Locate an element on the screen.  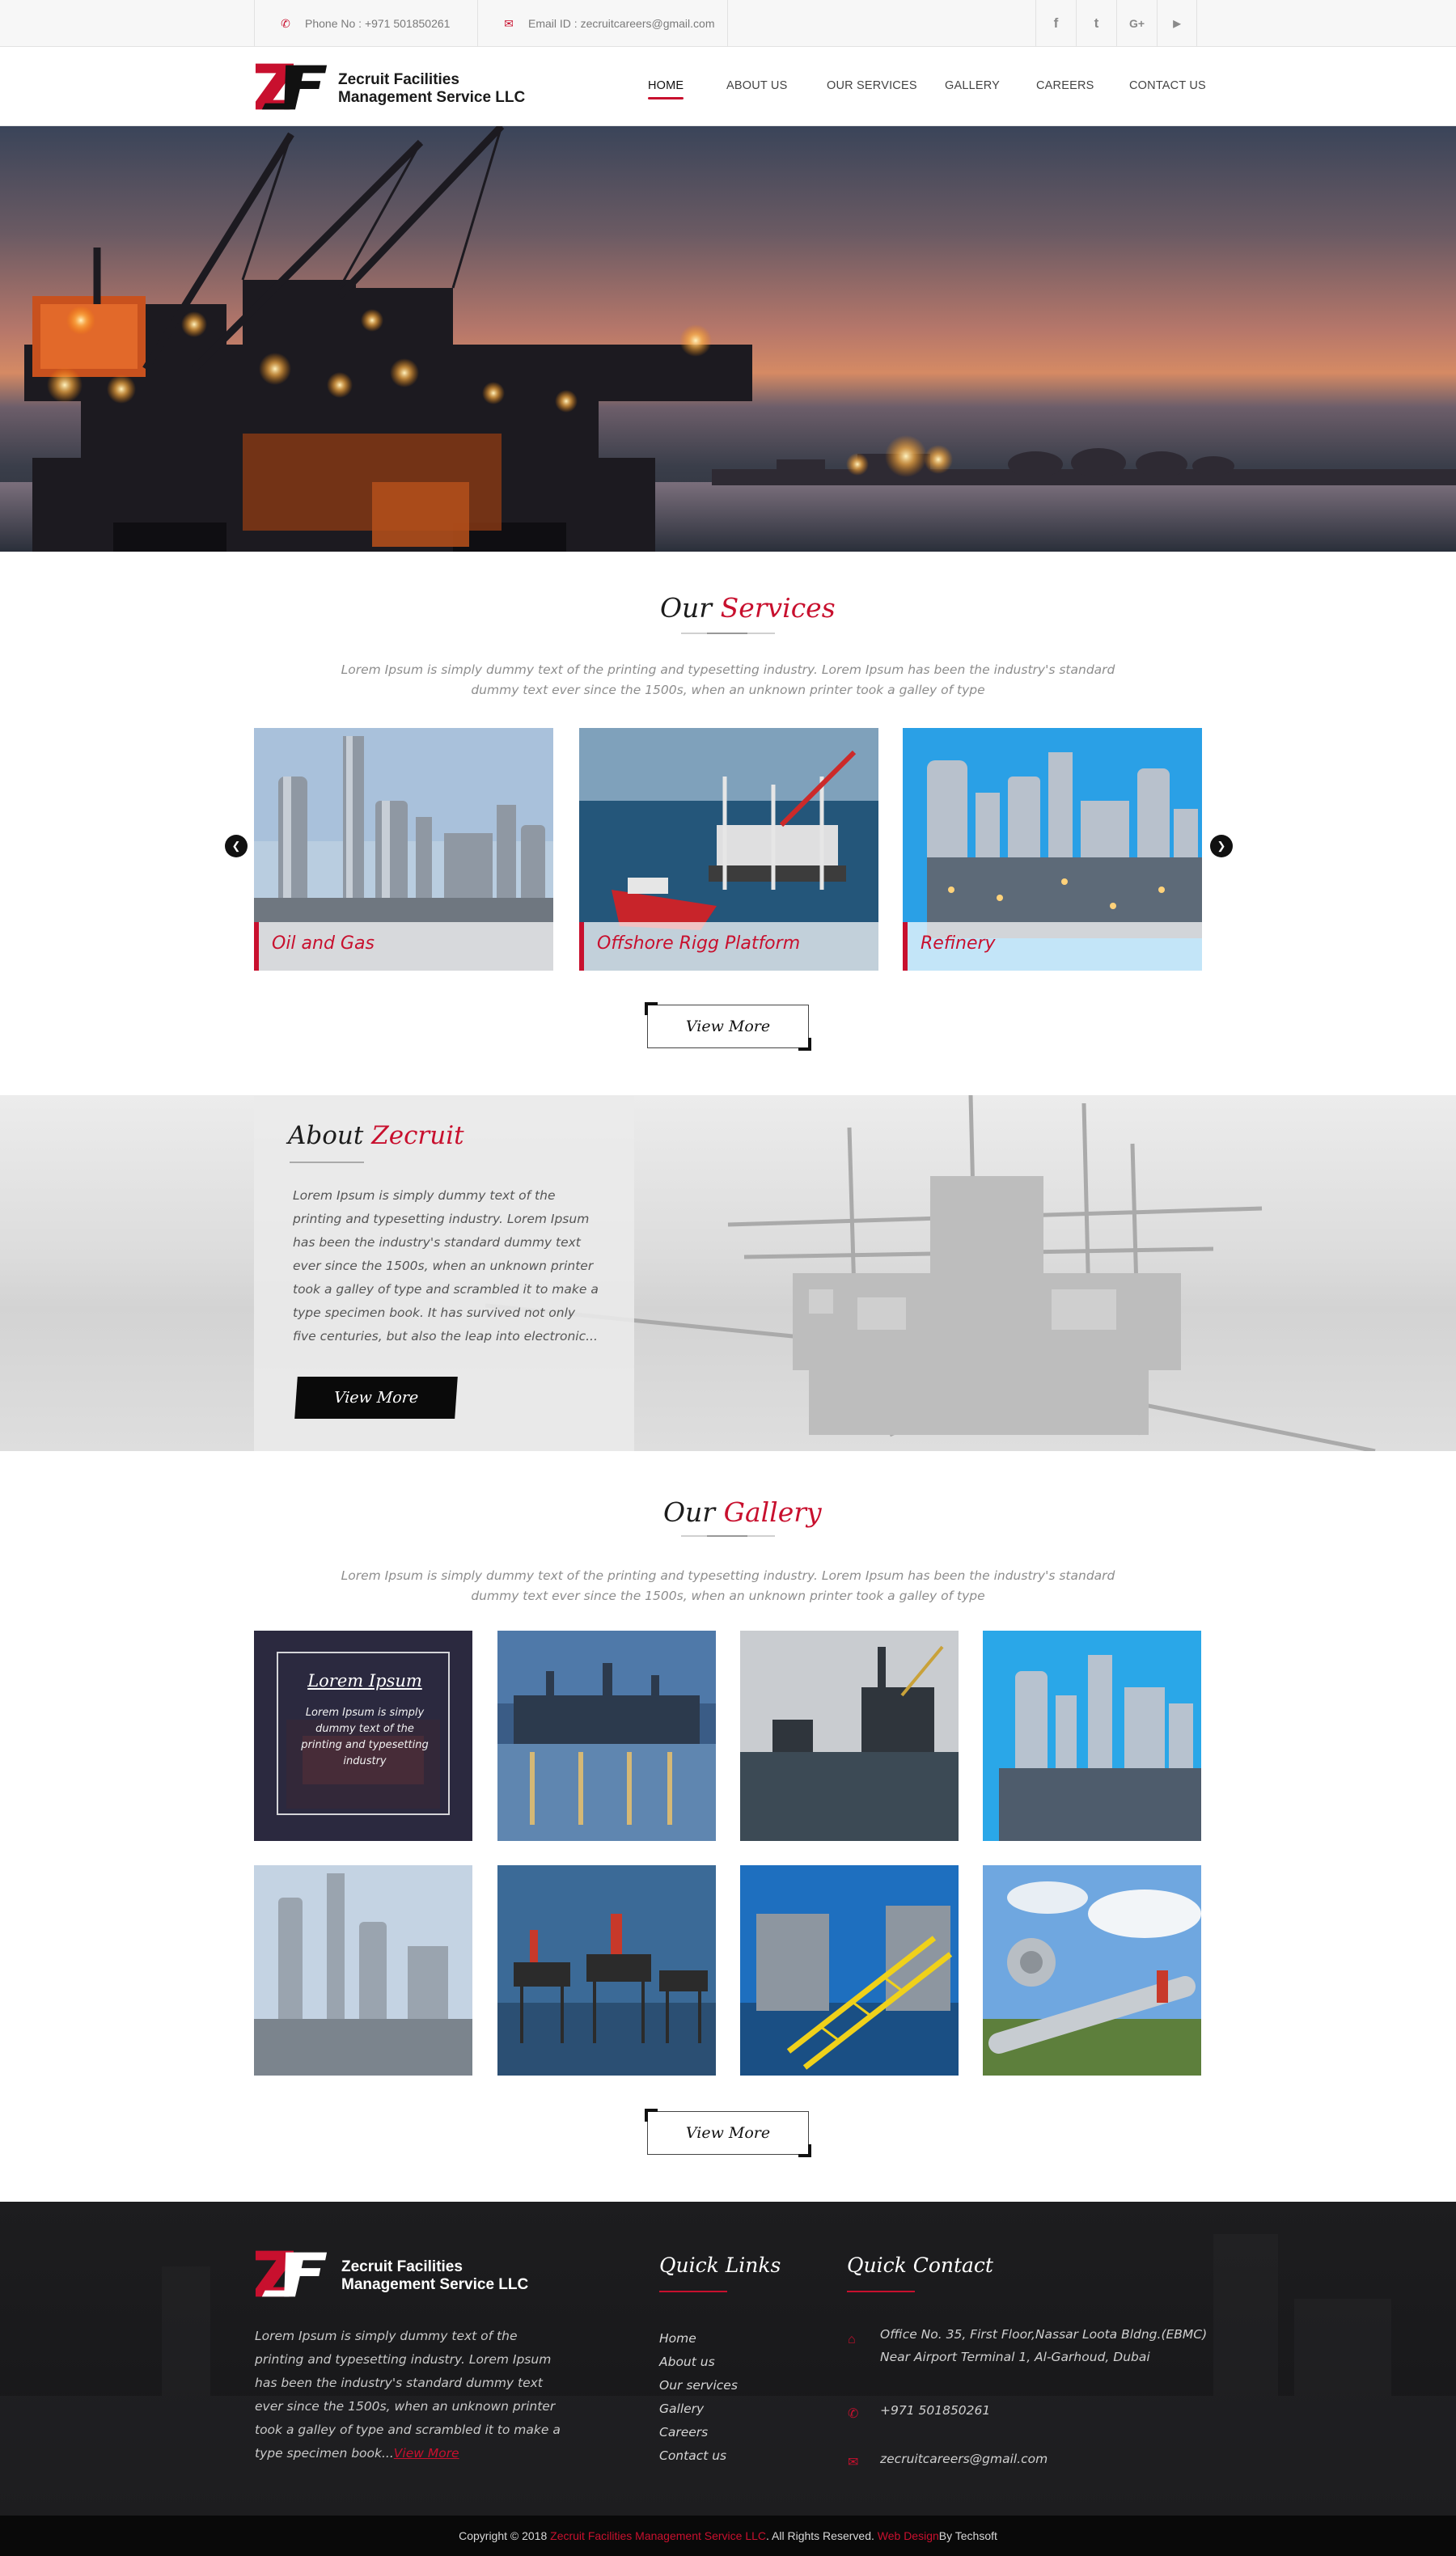
about-offshore-platform-image is located at coordinates (930, 1273).